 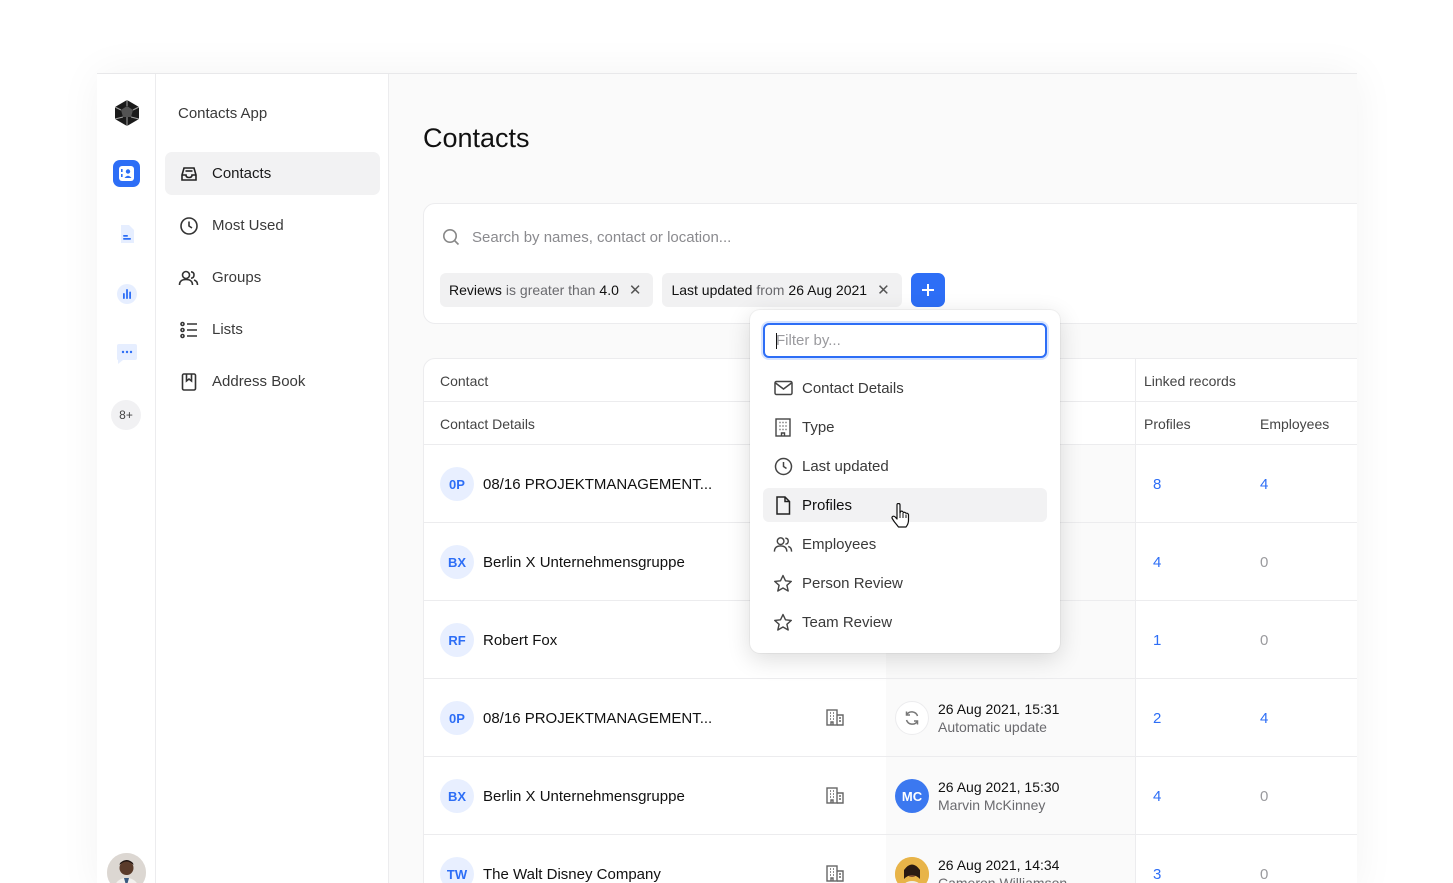 I want to click on filter-option-label: Type, so click(x=818, y=427).